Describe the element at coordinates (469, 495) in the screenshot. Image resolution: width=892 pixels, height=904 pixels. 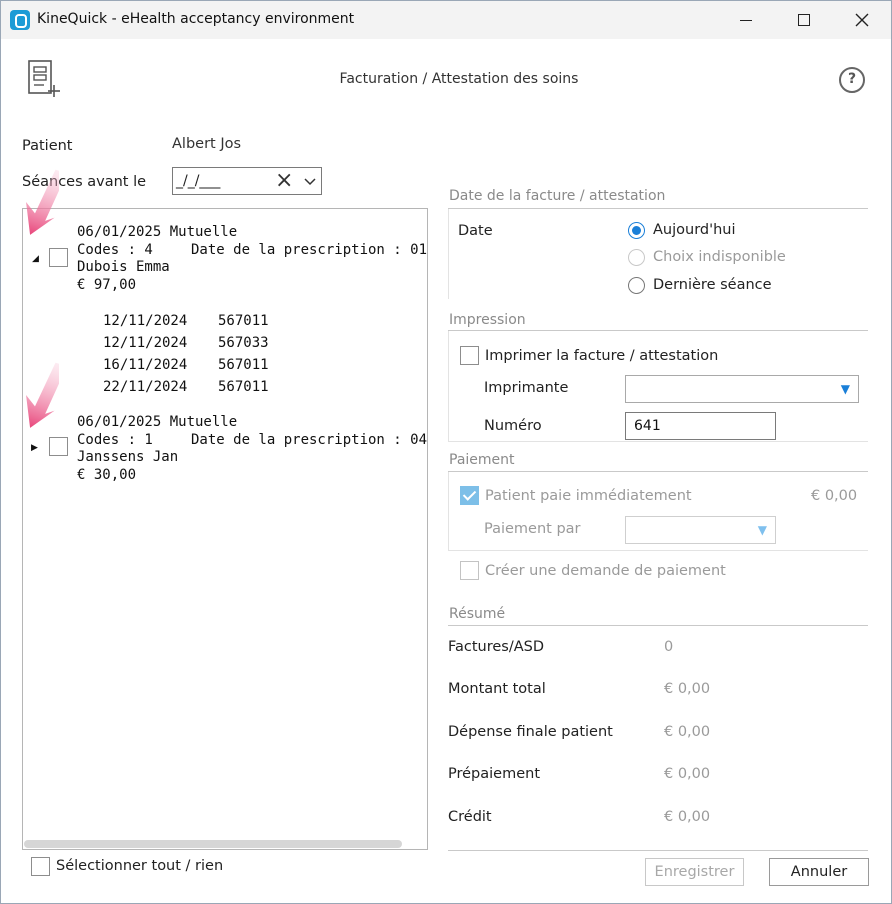
I see `patient-pays-now-checkbox` at that location.